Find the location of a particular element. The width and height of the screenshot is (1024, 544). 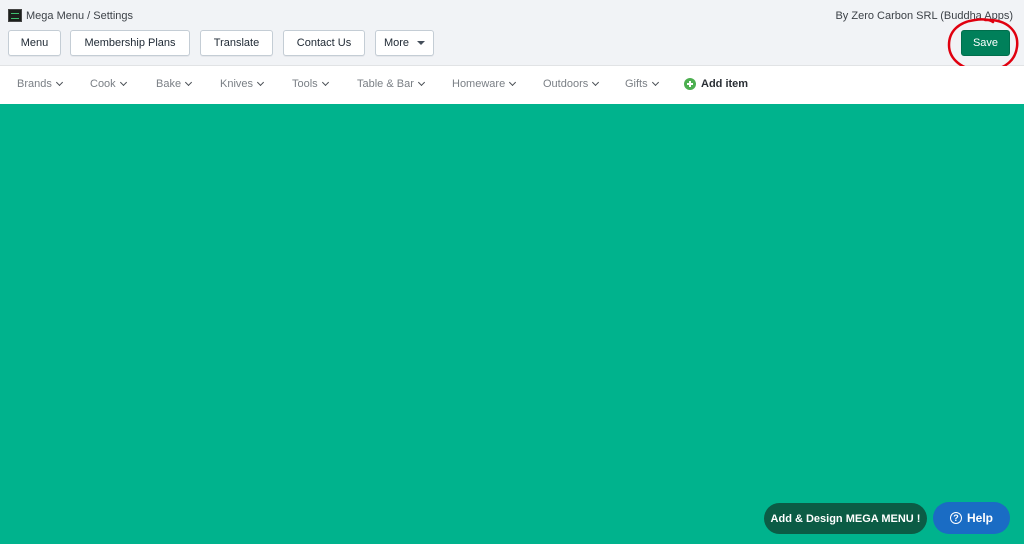

nav-item-label: Knives is located at coordinates (237, 84).